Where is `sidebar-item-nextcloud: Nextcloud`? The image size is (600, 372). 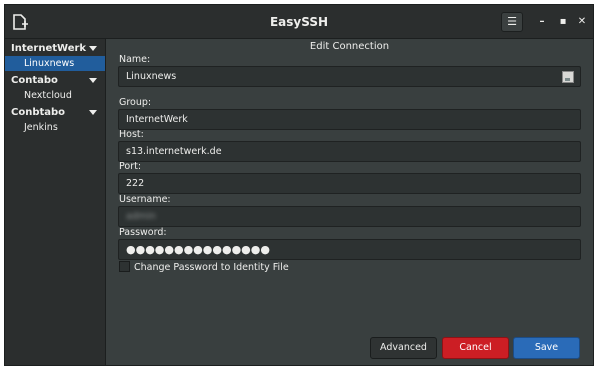 sidebar-item-nextcloud: Nextcloud is located at coordinates (55, 95).